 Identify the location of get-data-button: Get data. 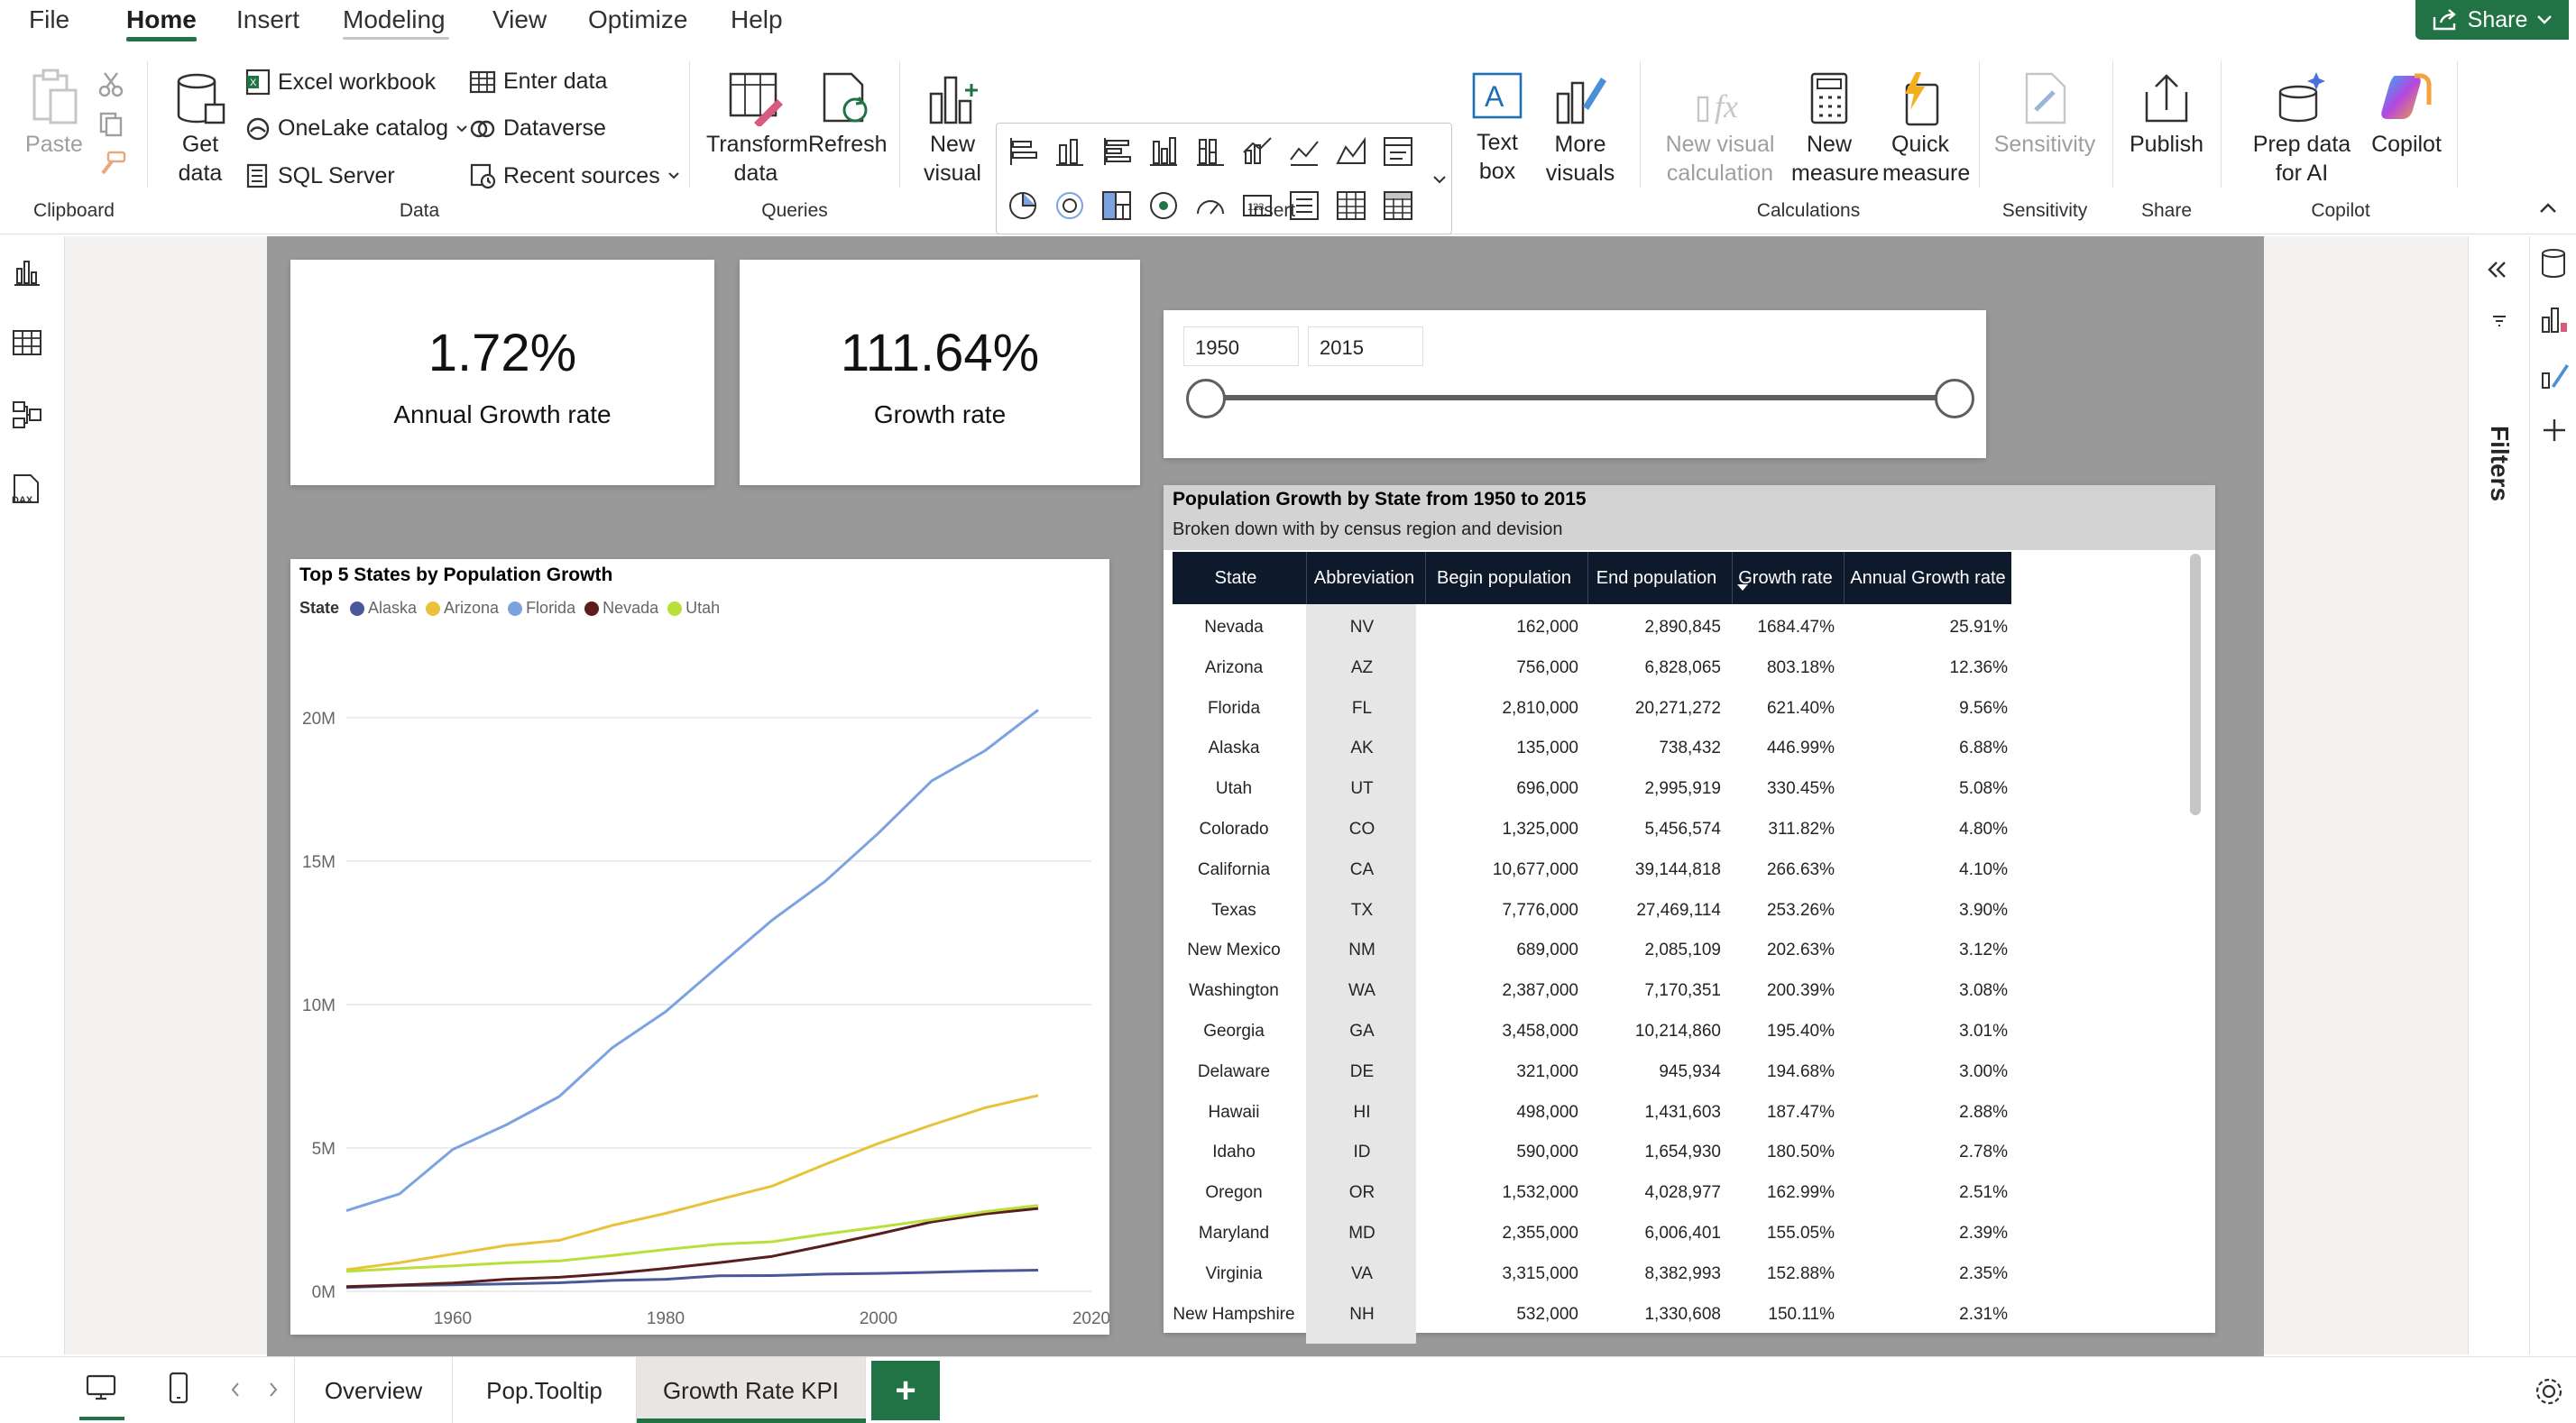
(200, 130).